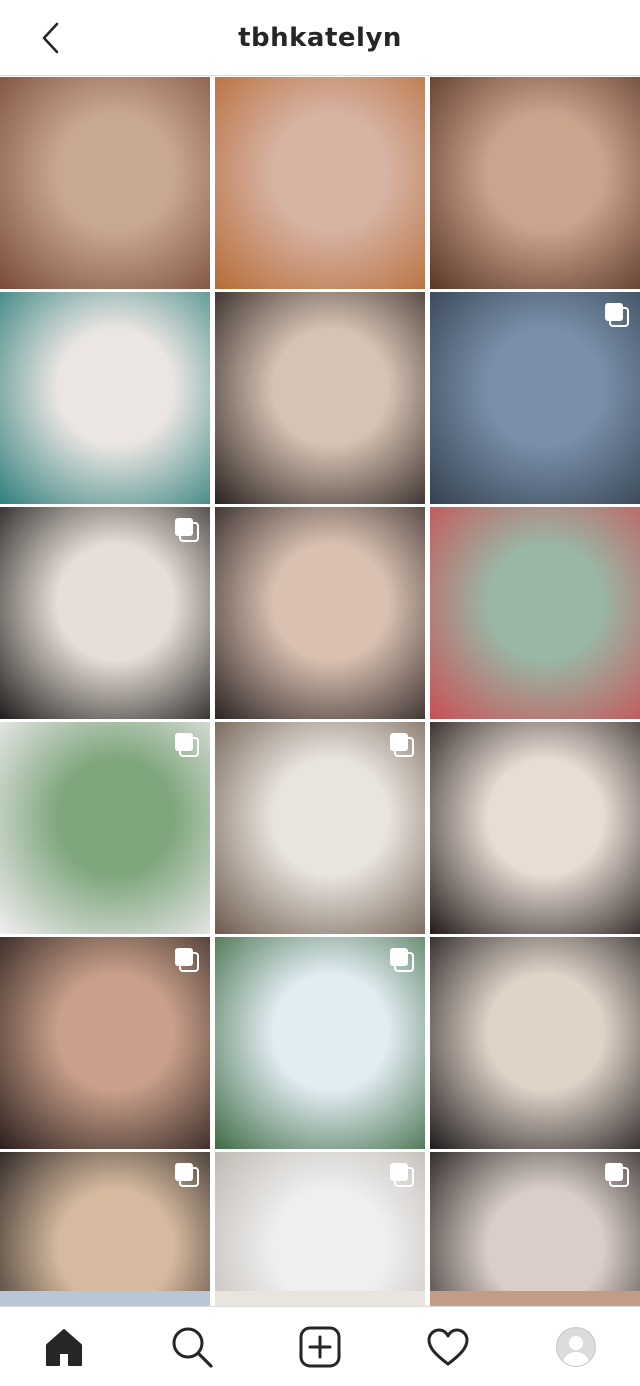 This screenshot has width=640, height=1386. I want to click on new-post-tab, so click(320, 1347).